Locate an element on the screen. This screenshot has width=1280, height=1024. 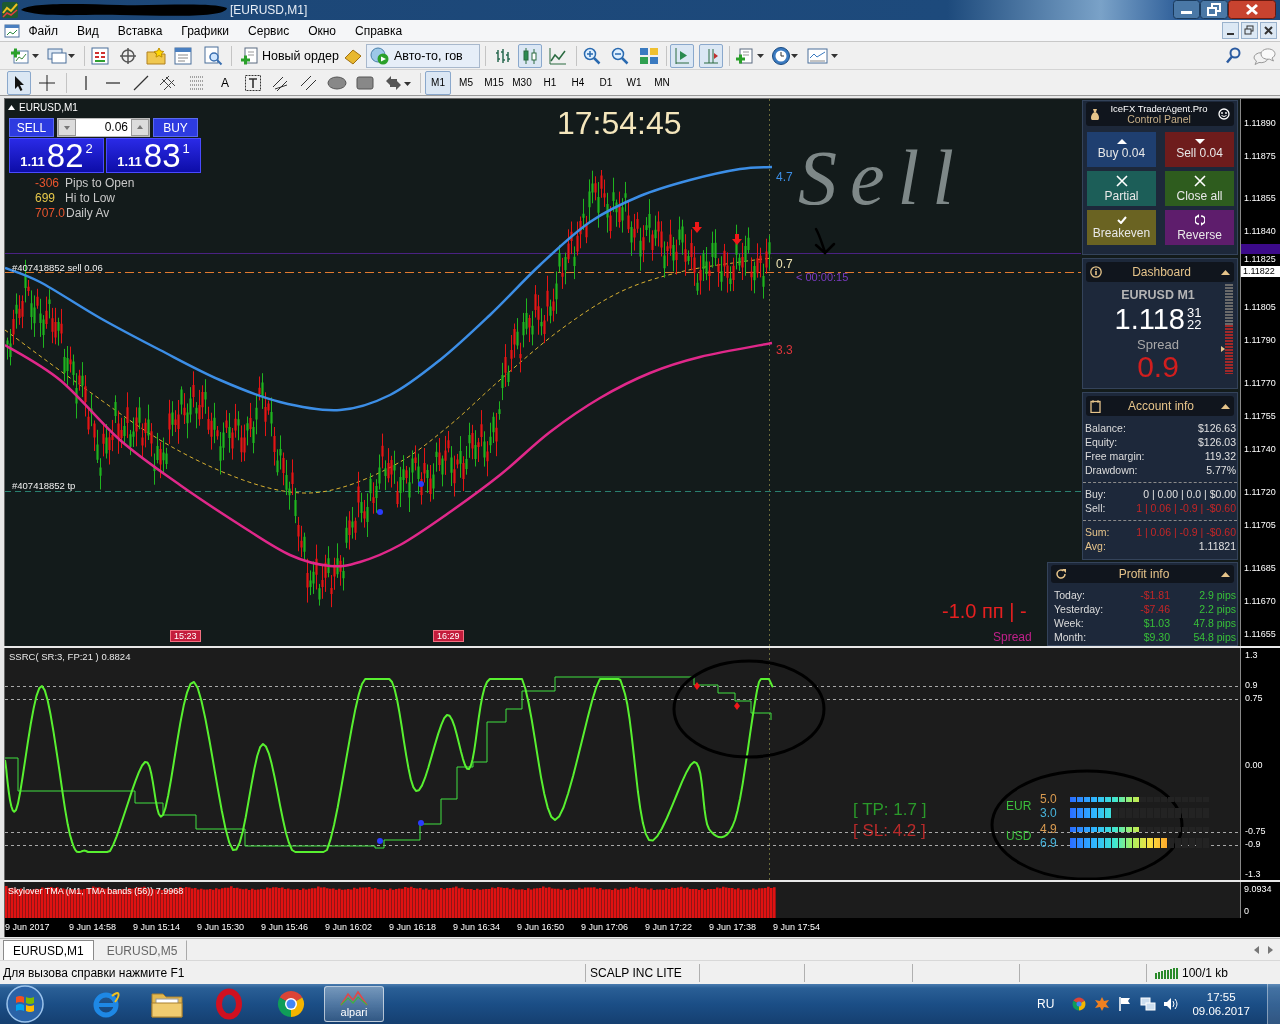
timeframe-button: D1 is located at coordinates (606, 82).